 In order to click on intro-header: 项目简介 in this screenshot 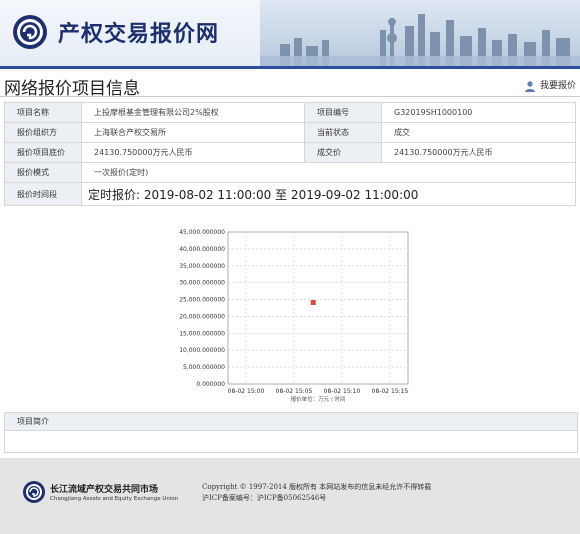, I will do `click(291, 421)`.